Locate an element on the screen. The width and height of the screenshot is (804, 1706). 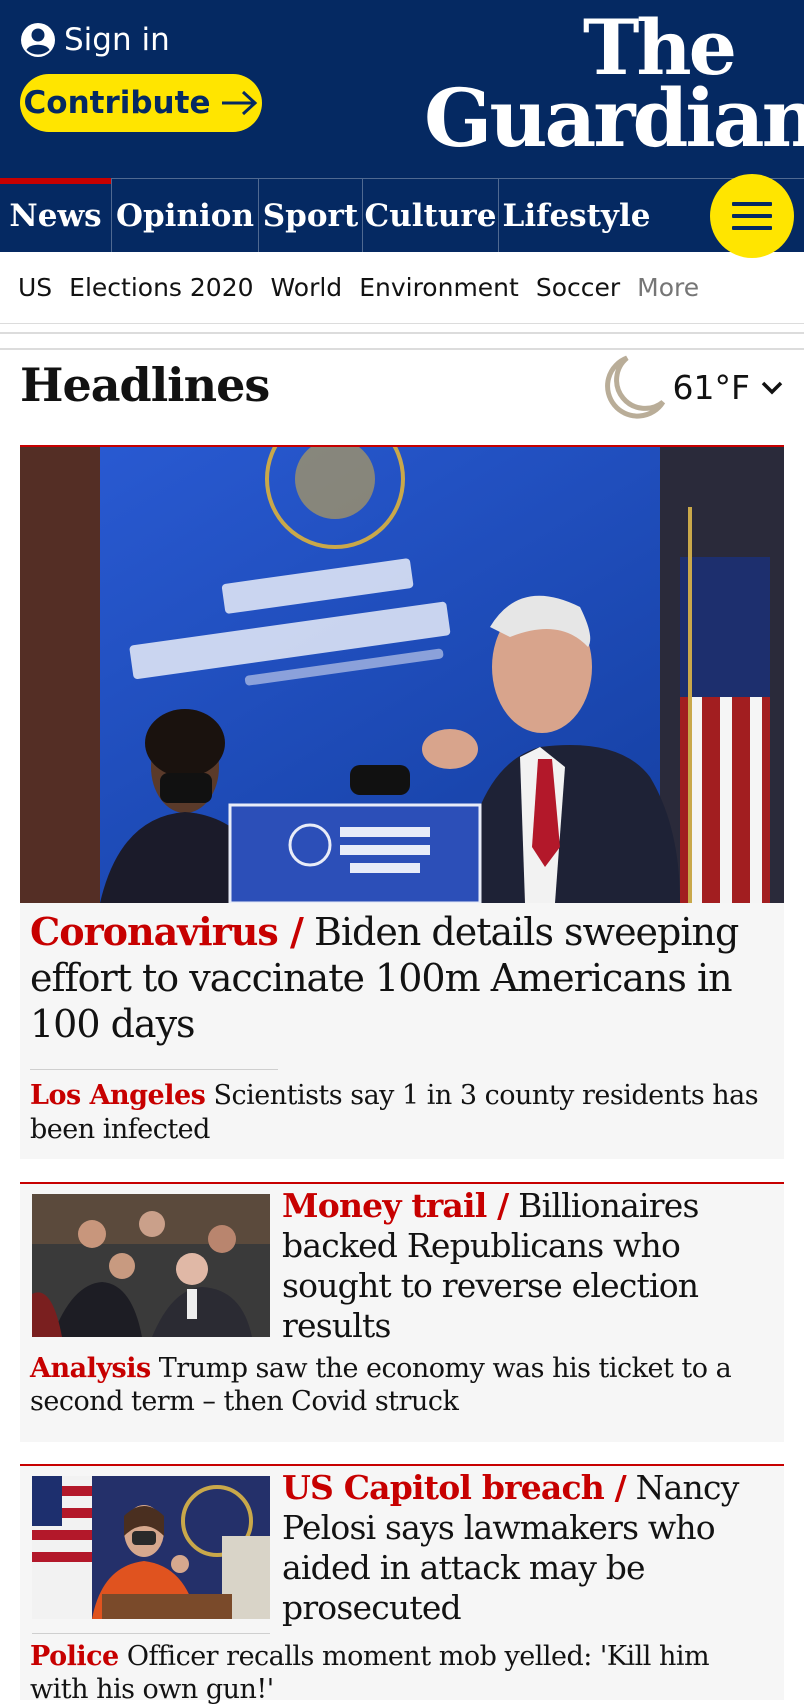
weather-temperature: 61°F is located at coordinates (711, 387).